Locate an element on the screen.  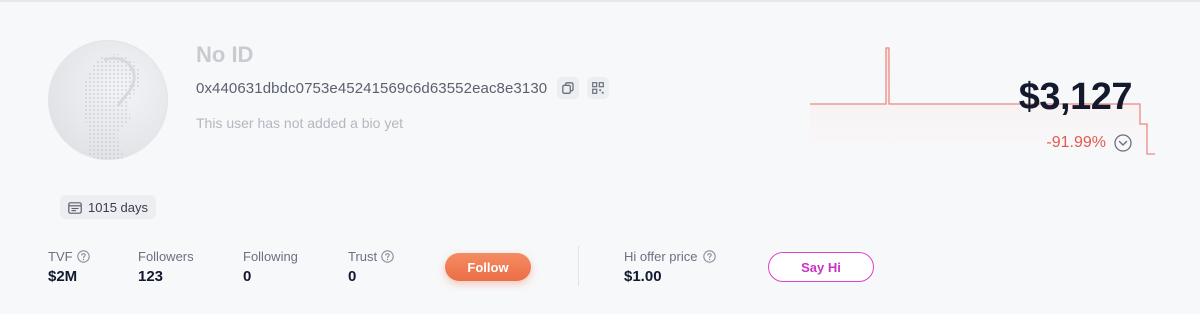
copy-icon is located at coordinates (568, 88).